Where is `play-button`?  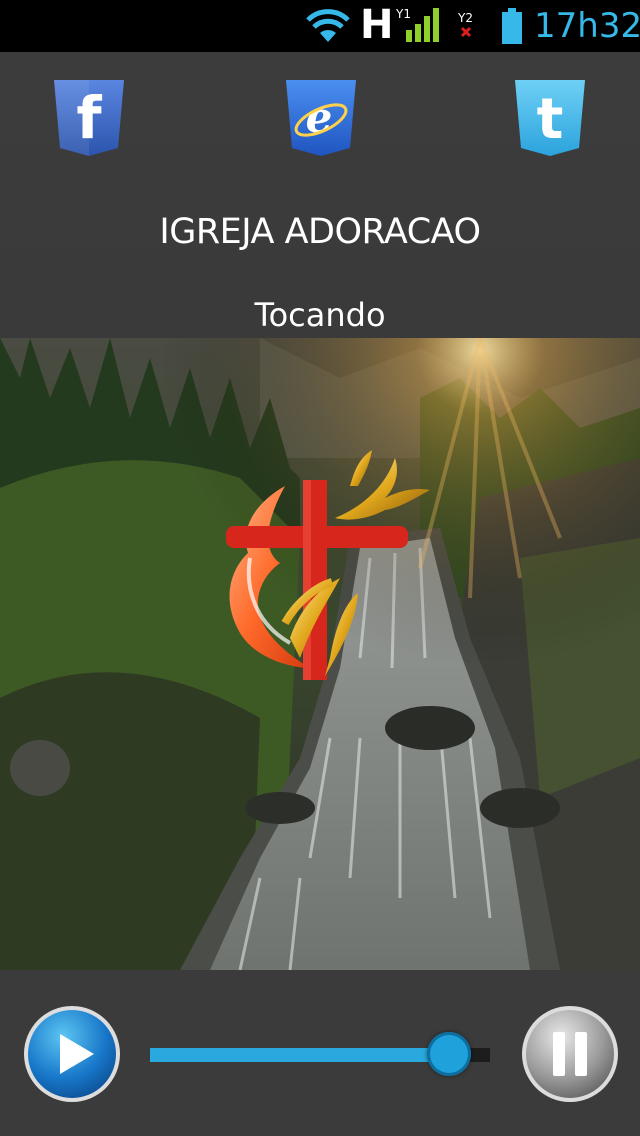 play-button is located at coordinates (72, 1054).